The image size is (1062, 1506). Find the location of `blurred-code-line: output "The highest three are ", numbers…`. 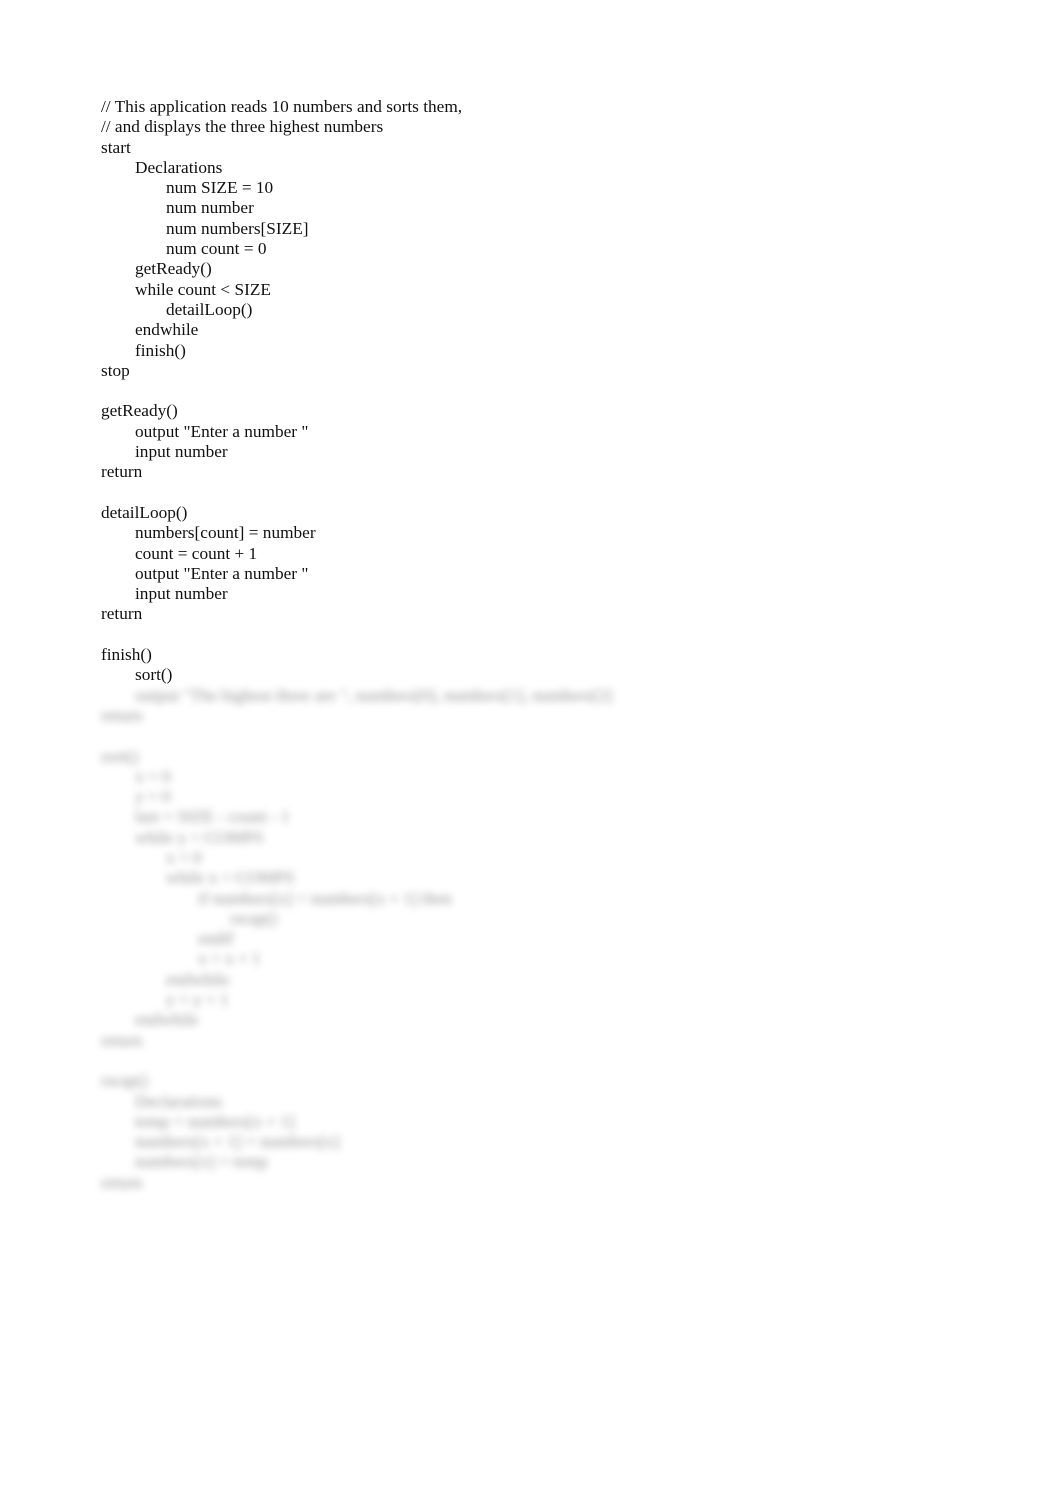

blurred-code-line: output "The highest three are ", numbers… is located at coordinates (374, 695).